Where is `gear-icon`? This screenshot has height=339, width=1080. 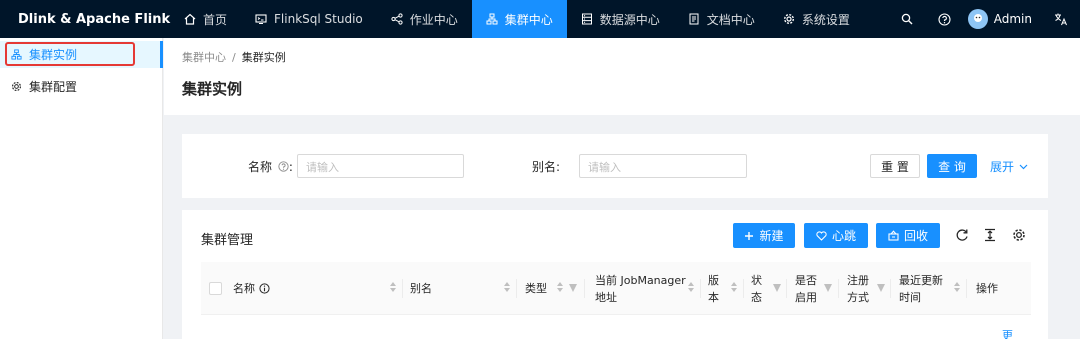 gear-icon is located at coordinates (789, 19).